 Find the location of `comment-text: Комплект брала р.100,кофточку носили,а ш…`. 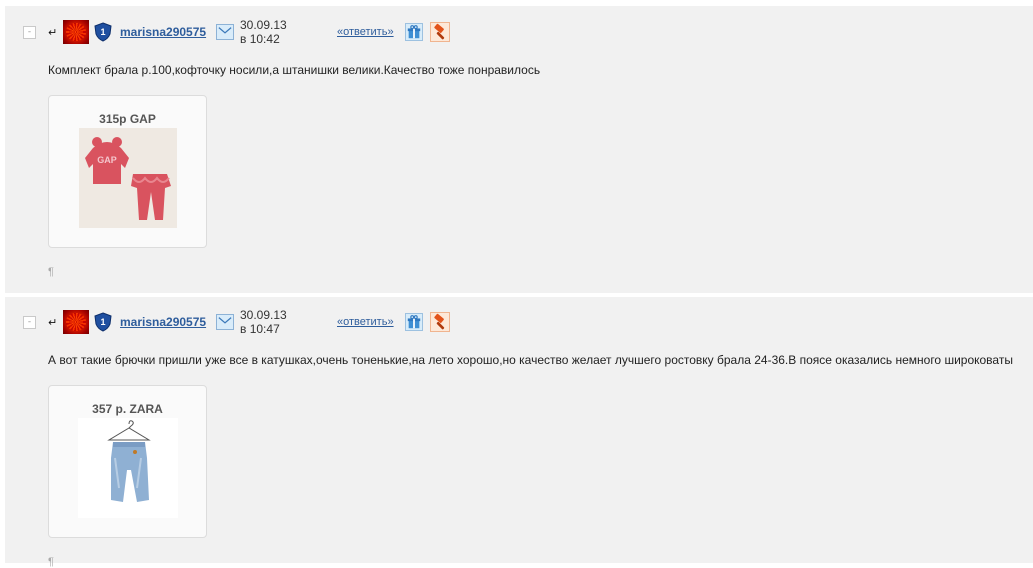

comment-text: Комплект брала р.100,кофточку носили,а ш… is located at coordinates (294, 70).